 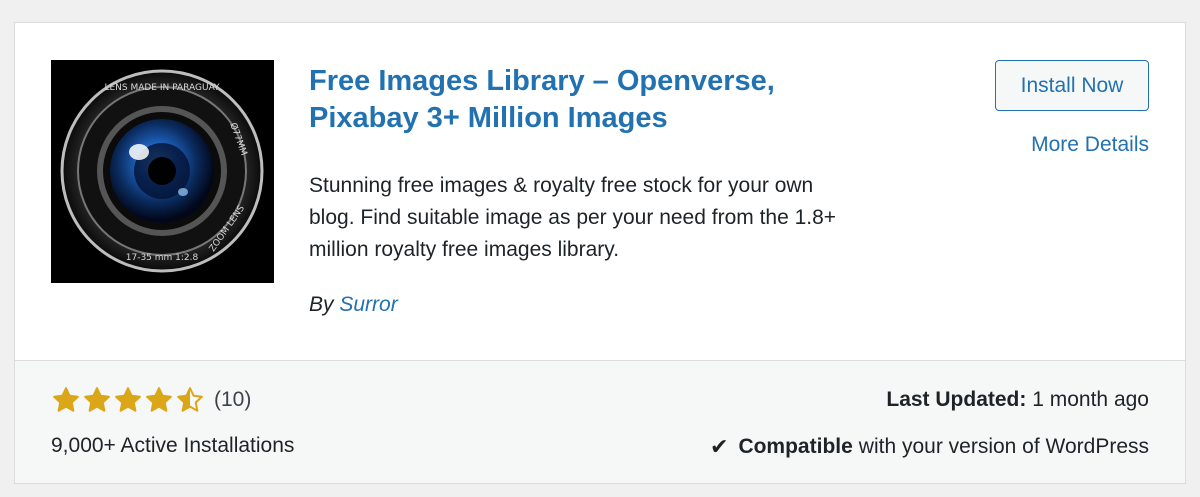 What do you see at coordinates (173, 445) in the screenshot?
I see `active-installs: 9,000+ Active Installations` at bounding box center [173, 445].